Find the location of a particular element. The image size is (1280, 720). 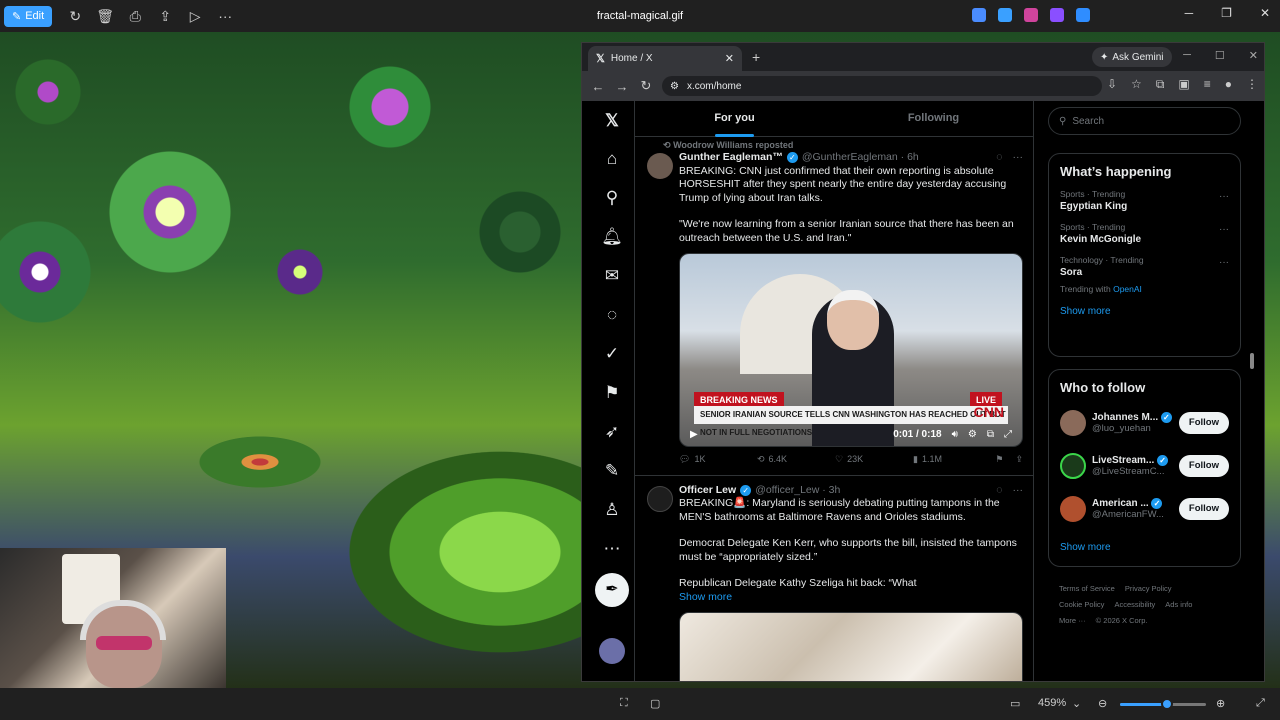

install-icon: ⇩ is located at coordinates (1112, 84).